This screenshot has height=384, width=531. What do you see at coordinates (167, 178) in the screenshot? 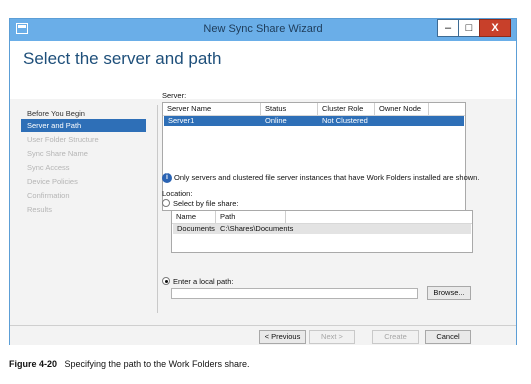
I see `info-icon: i` at bounding box center [167, 178].